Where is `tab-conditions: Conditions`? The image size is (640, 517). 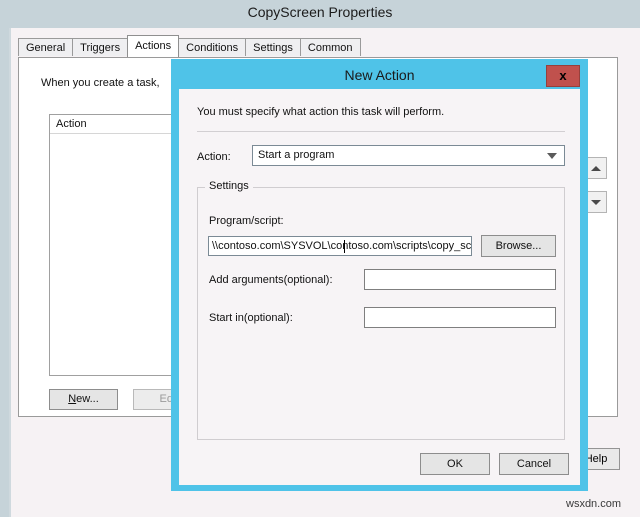 tab-conditions: Conditions is located at coordinates (212, 47).